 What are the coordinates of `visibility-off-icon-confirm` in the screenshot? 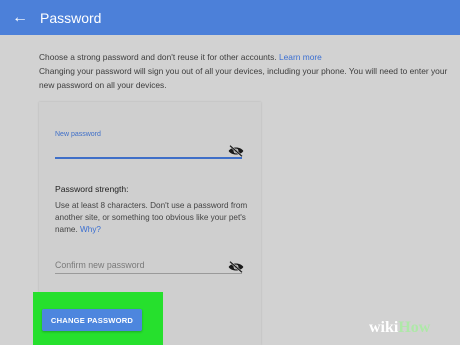 It's located at (236, 267).